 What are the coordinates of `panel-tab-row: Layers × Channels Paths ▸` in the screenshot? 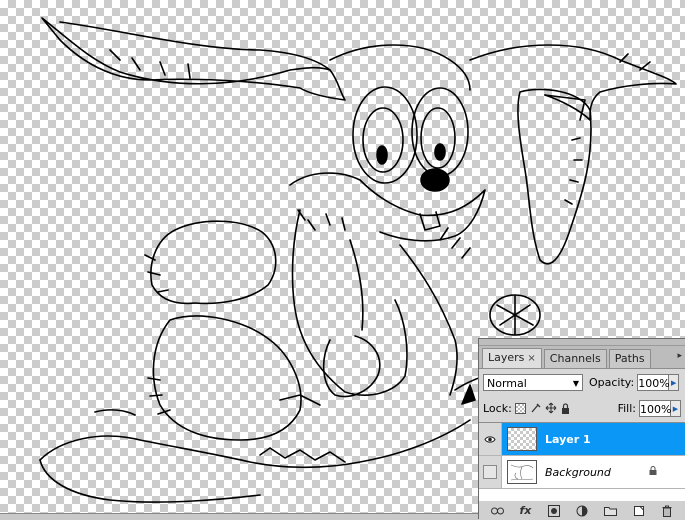 It's located at (582, 357).